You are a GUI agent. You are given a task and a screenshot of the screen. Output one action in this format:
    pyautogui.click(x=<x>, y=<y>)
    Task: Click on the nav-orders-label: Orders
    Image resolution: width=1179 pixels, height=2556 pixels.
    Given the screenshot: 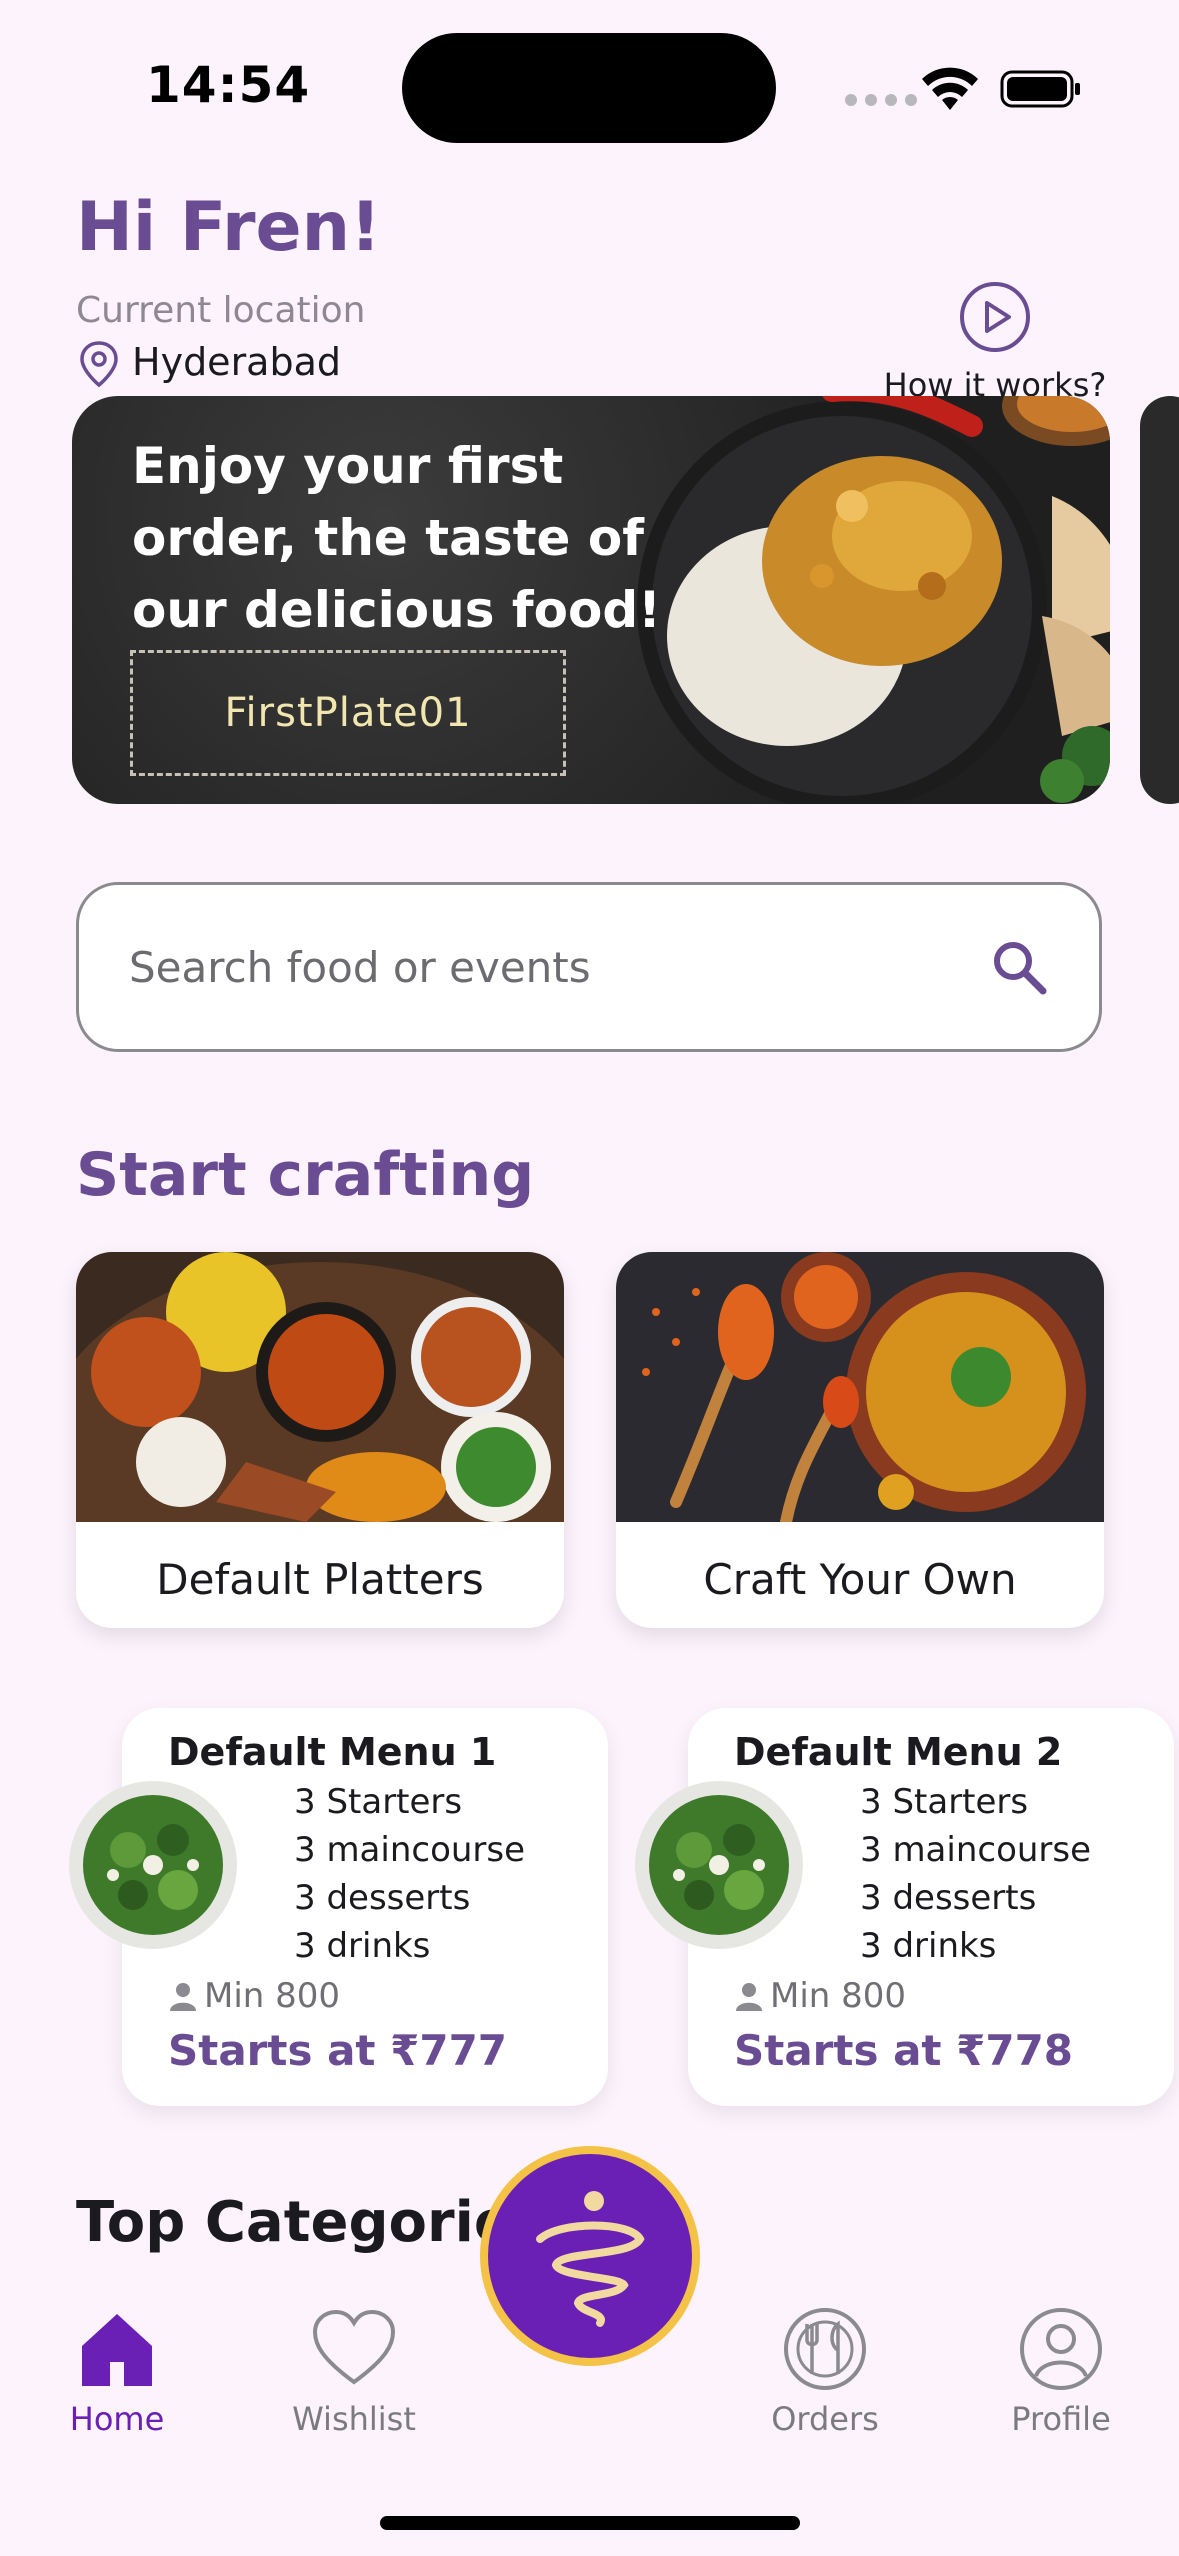 What is the action you would take?
    pyautogui.click(x=825, y=2419)
    